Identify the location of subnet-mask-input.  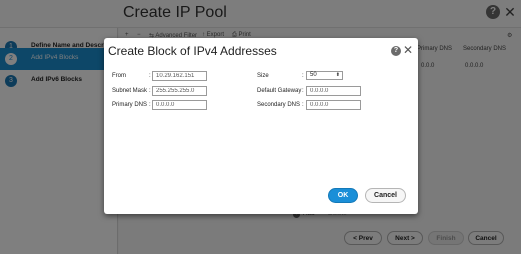
(179, 91).